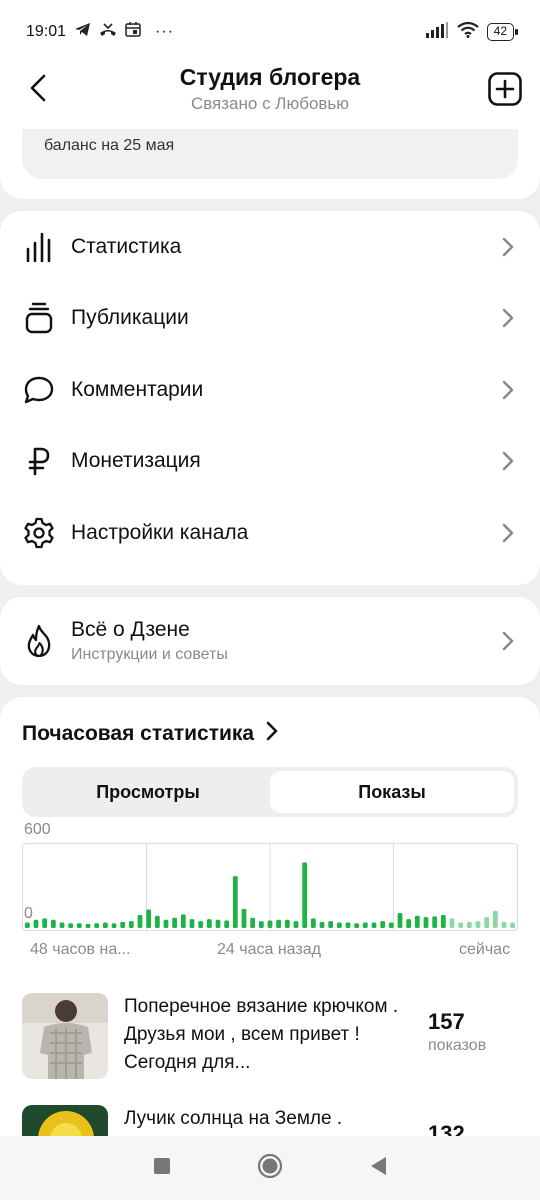  I want to click on balance-card: баланс на 25 мая, so click(270, 164).